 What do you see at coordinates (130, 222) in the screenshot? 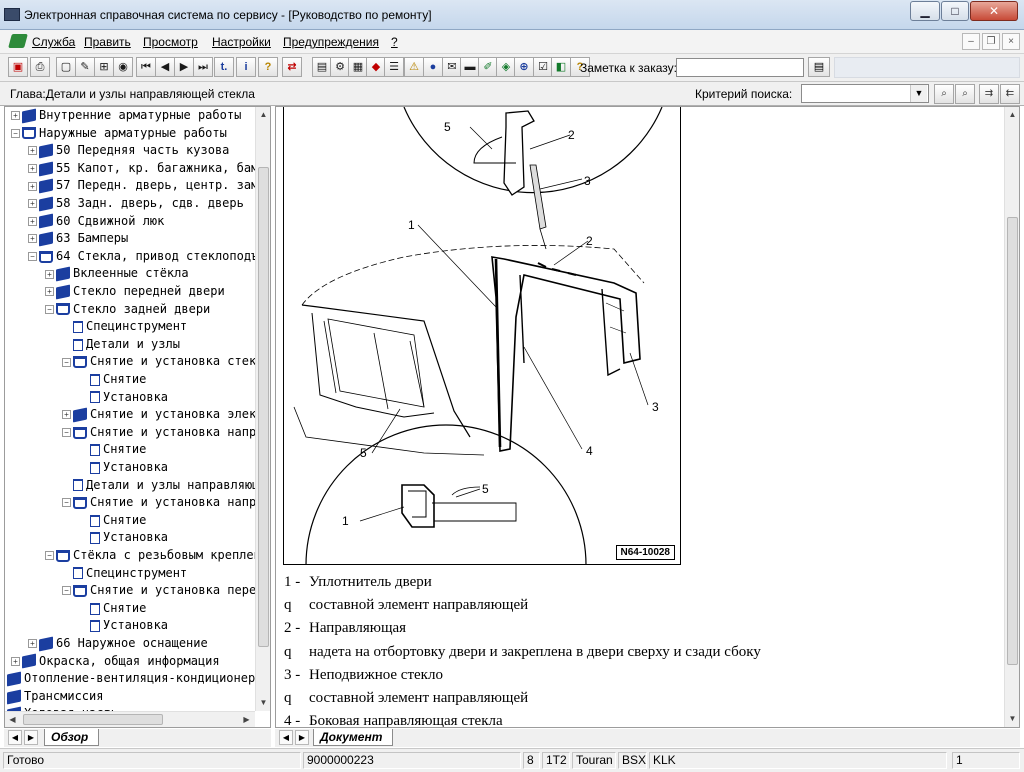
I see `tree-item: +60 Сдвижной люк` at bounding box center [130, 222].